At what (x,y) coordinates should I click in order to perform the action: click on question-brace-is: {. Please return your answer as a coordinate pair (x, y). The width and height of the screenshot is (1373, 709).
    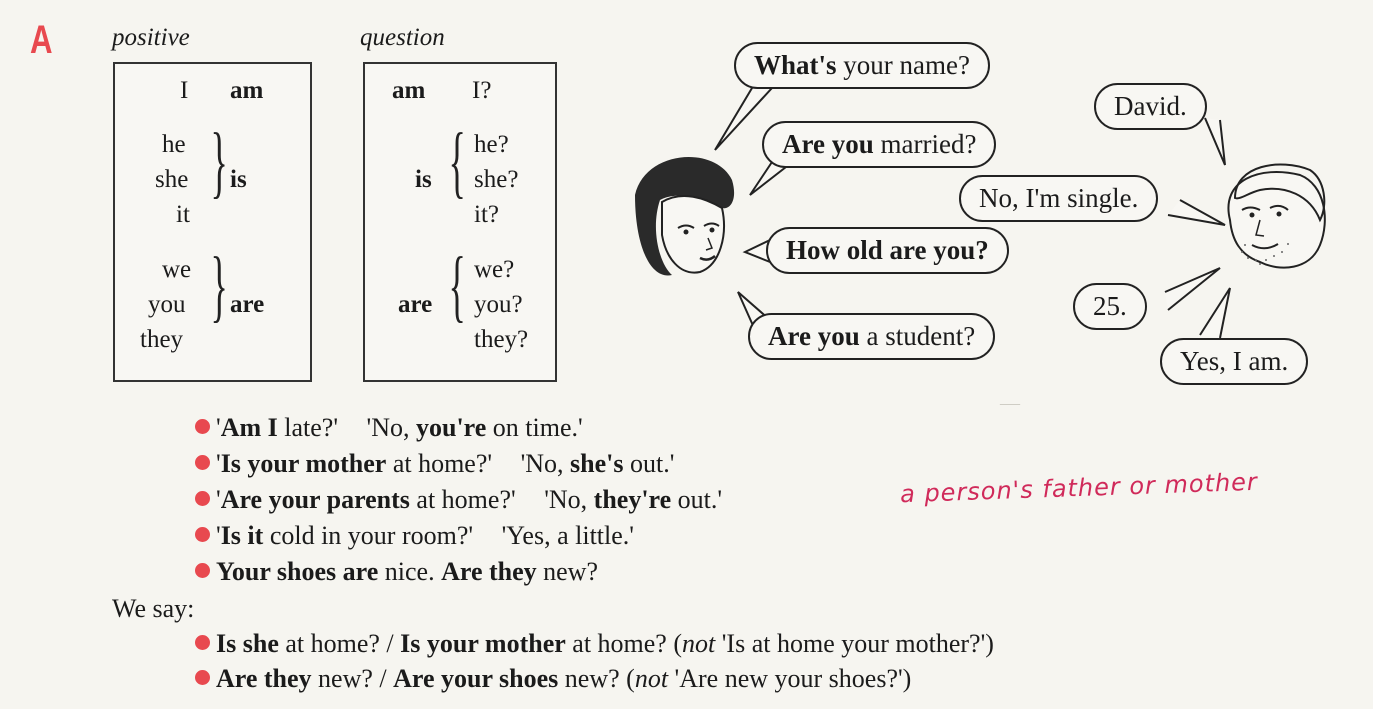
    Looking at the image, I should click on (457, 162).